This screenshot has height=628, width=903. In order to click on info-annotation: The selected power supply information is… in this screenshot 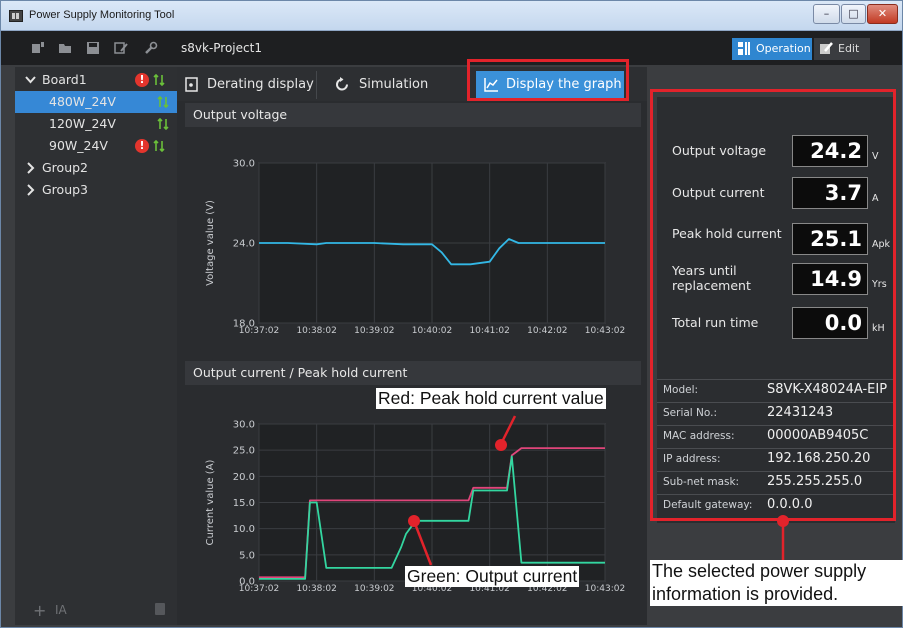, I will do `click(776, 583)`.